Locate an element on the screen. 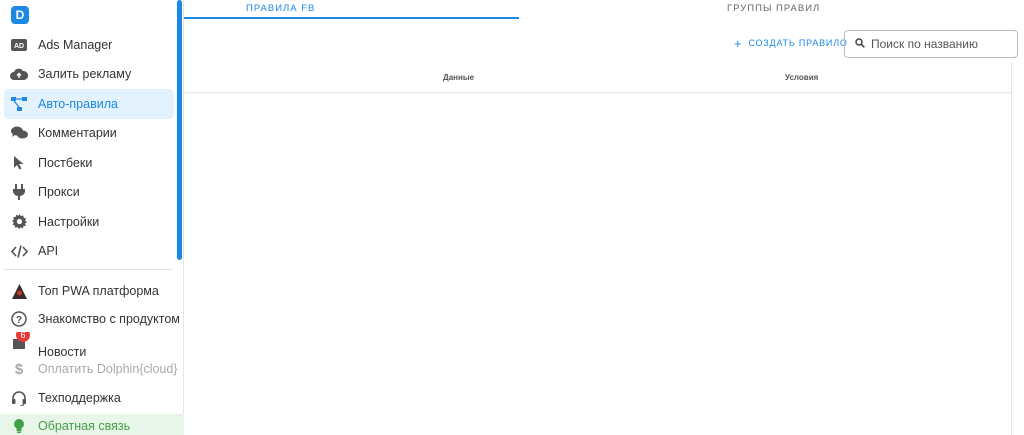 The width and height of the screenshot is (1024, 435). cloud-upload-icon is located at coordinates (19, 74).